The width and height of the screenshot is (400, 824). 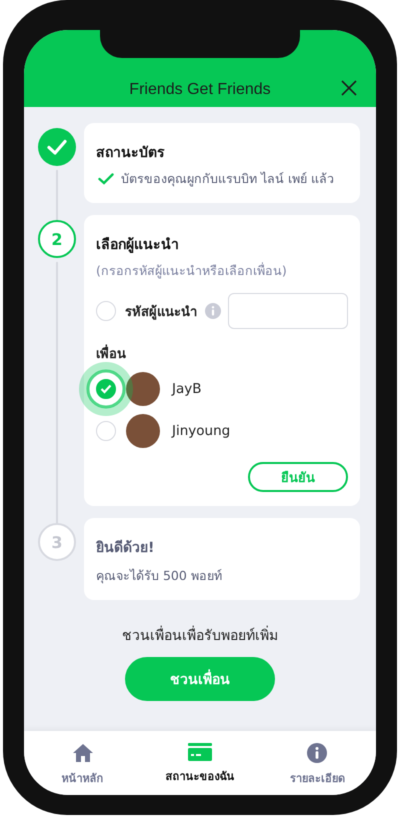 I want to click on nav-tab: รายละเอียด, so click(x=317, y=763).